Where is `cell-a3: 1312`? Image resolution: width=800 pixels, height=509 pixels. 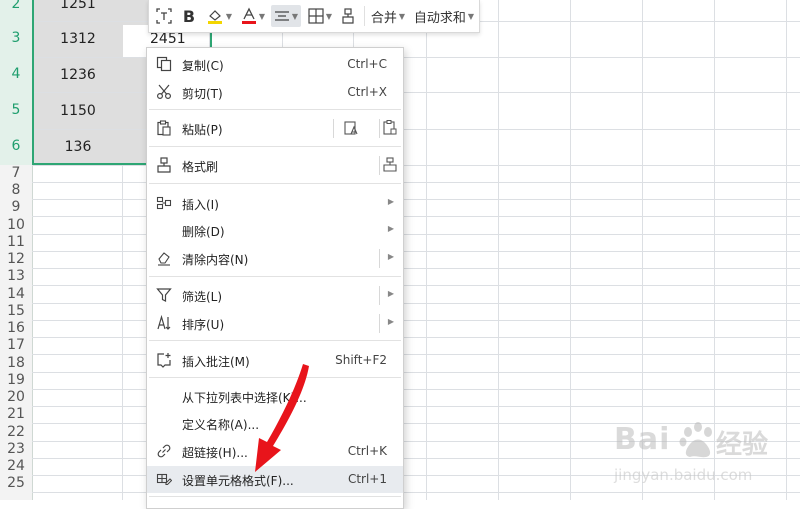
cell-a3: 1312 is located at coordinates (78, 39).